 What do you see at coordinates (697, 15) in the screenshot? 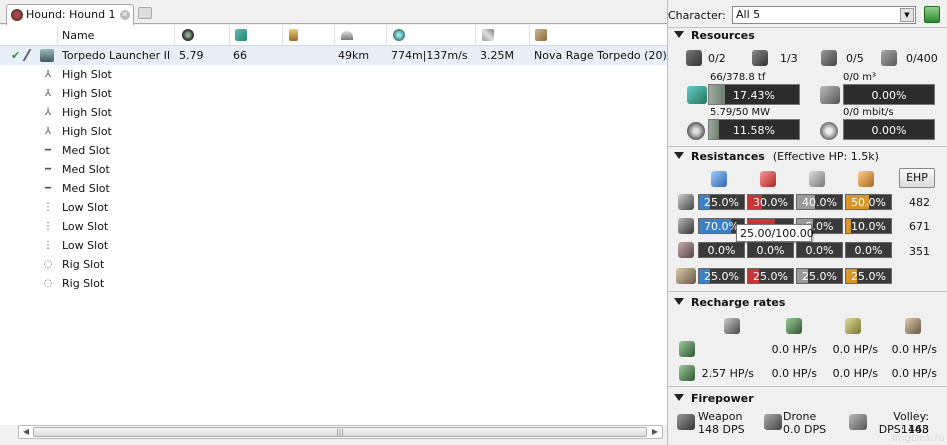
I see `character-label: Character:` at bounding box center [697, 15].